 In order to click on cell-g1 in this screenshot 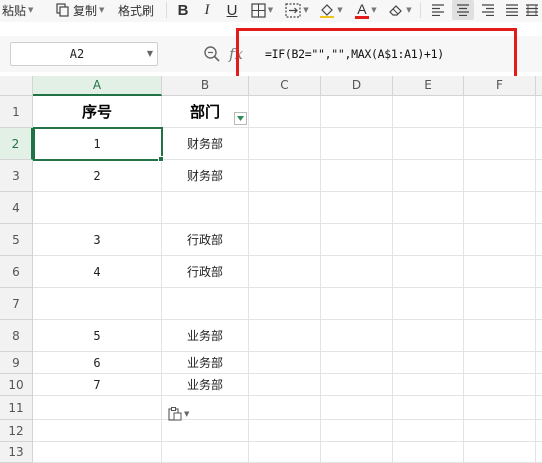, I will do `click(539, 112)`.